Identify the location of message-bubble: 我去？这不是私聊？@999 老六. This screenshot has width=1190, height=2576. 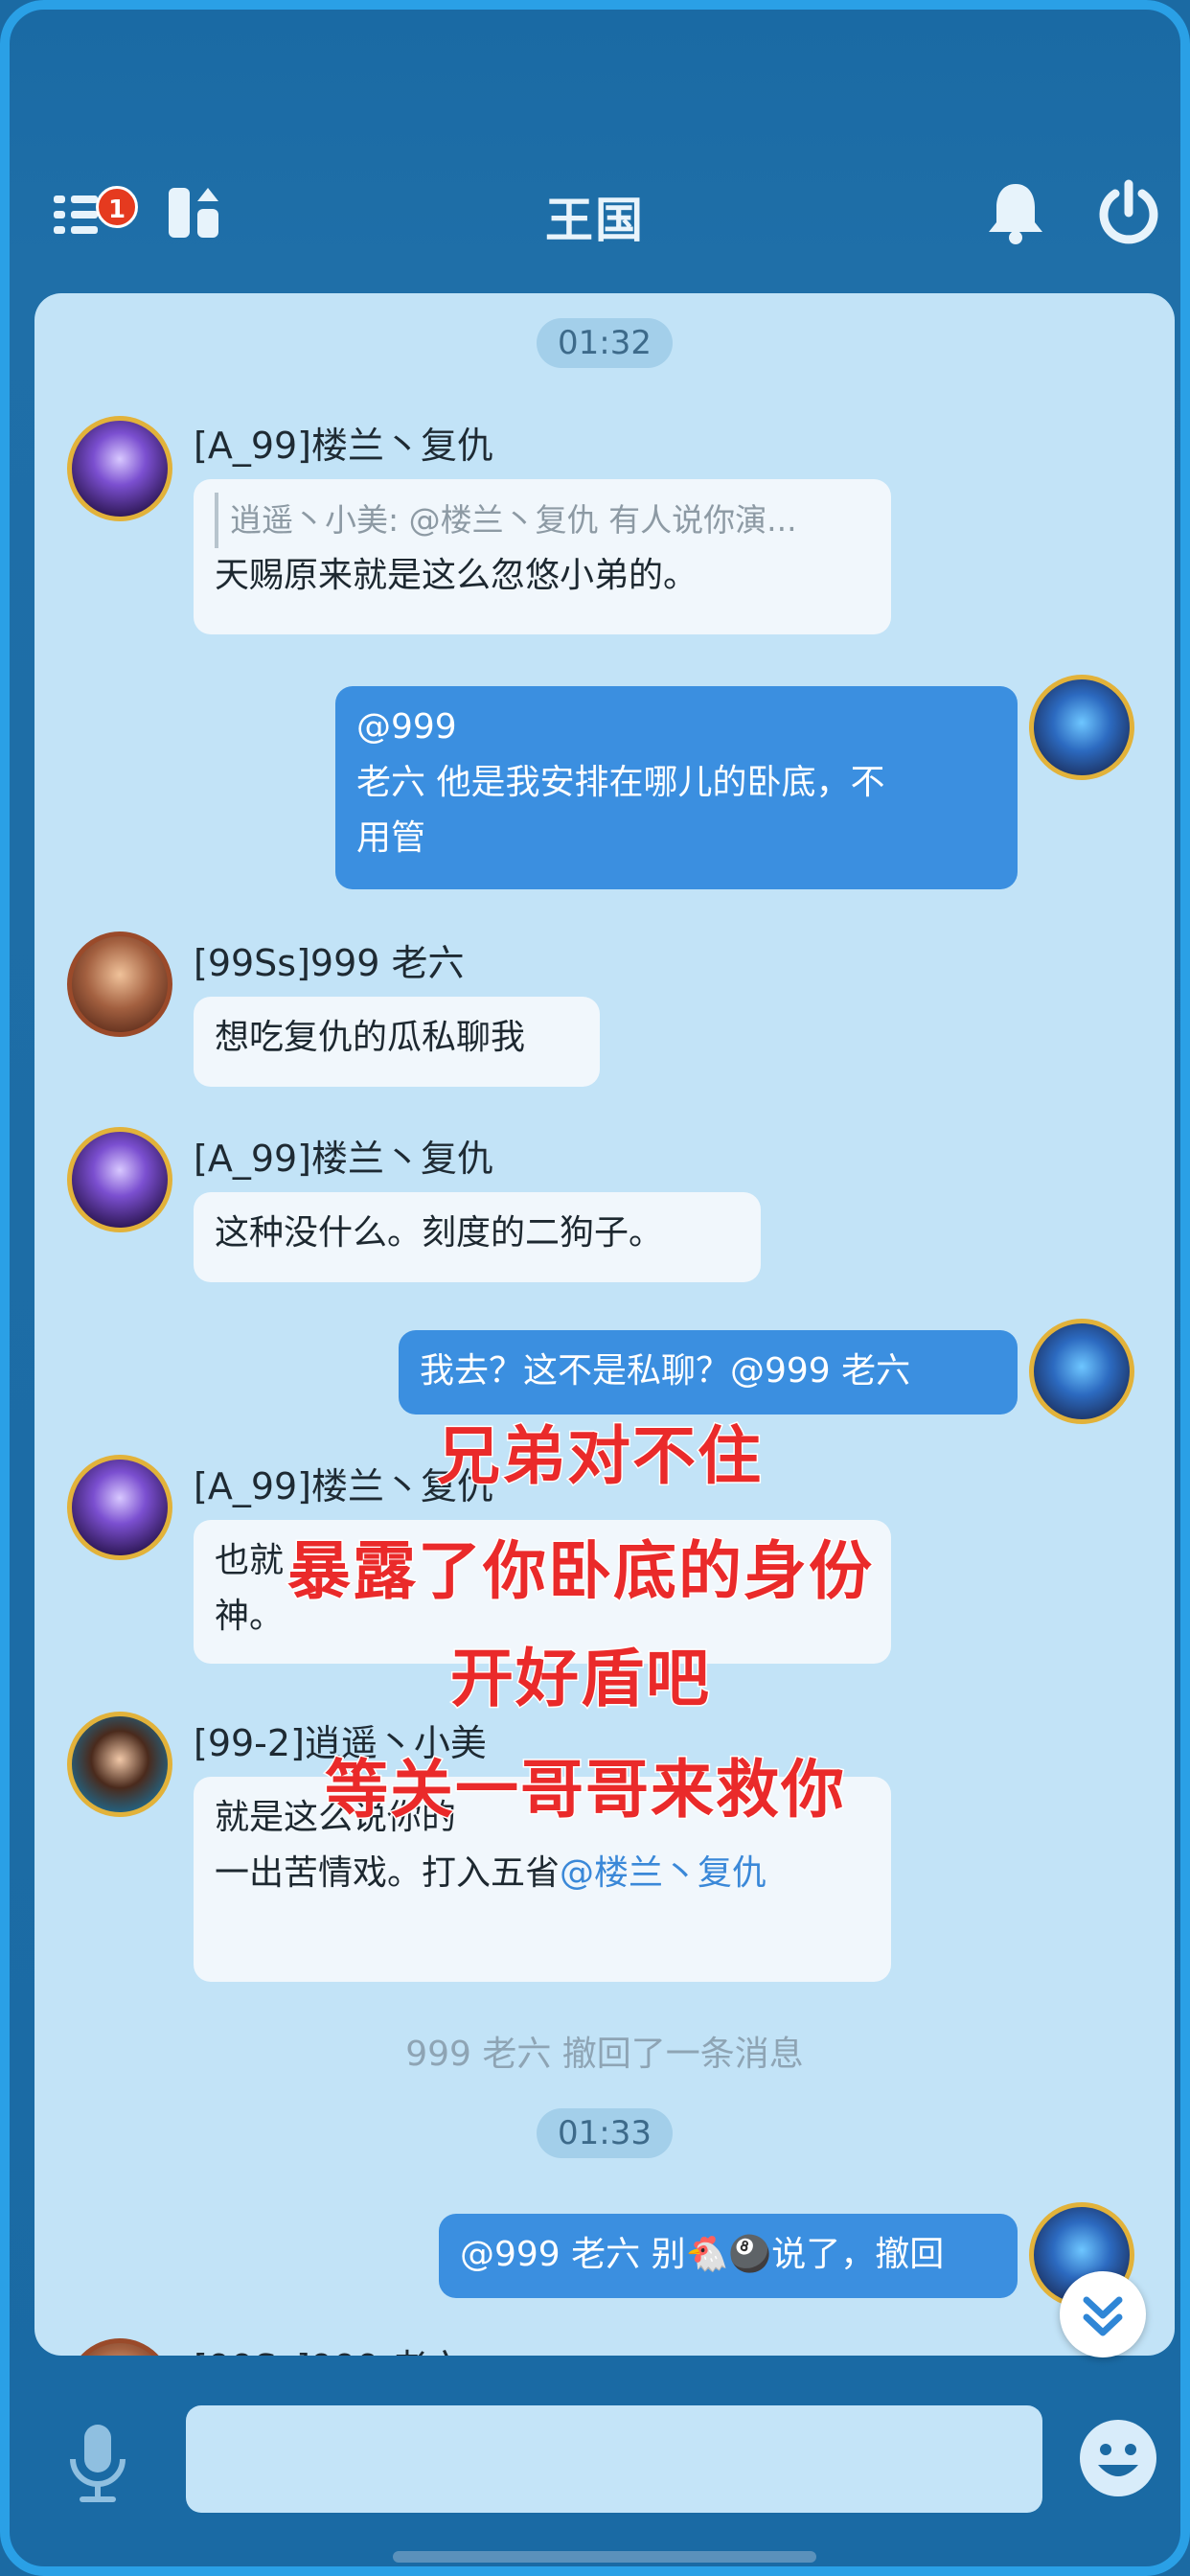
(709, 1372).